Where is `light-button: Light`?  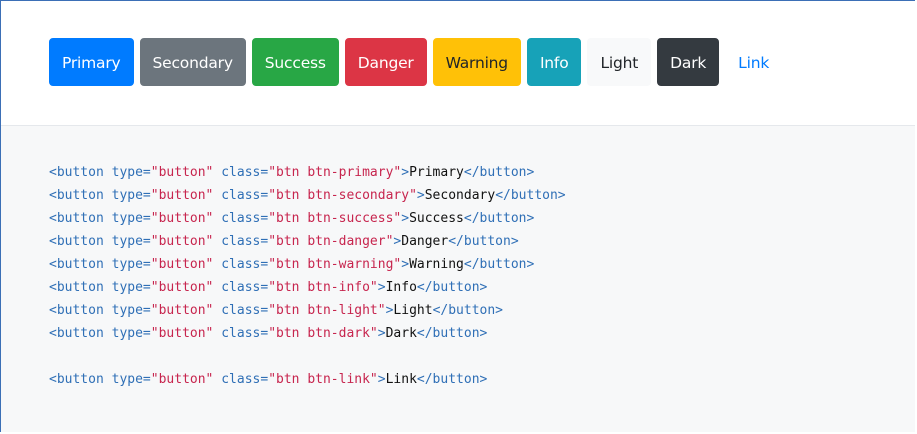
light-button: Light is located at coordinates (619, 62).